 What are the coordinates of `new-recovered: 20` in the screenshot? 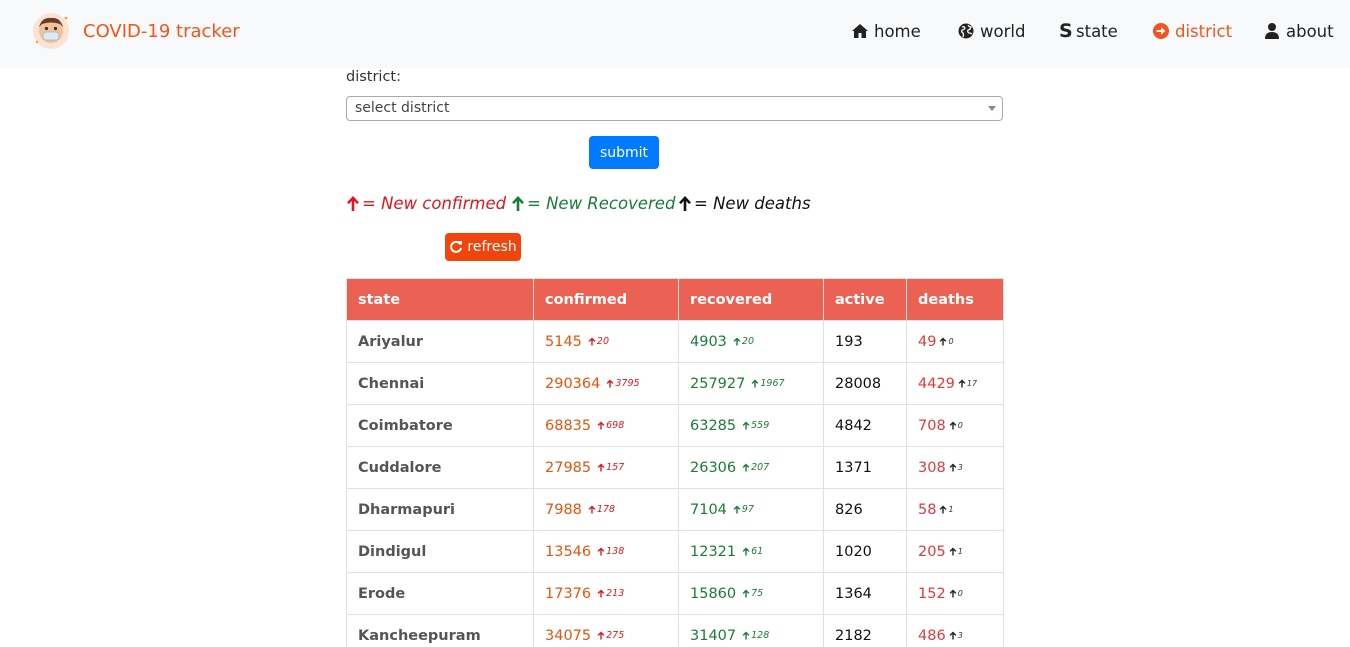 It's located at (743, 341).